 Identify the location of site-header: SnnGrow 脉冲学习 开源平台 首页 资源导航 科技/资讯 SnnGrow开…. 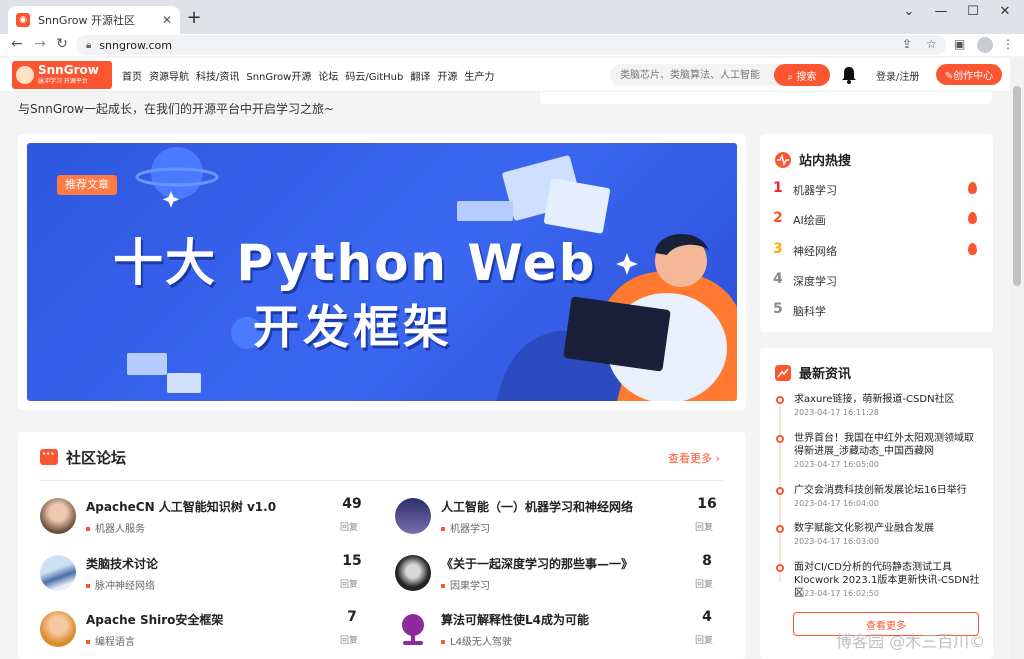
(505, 75).